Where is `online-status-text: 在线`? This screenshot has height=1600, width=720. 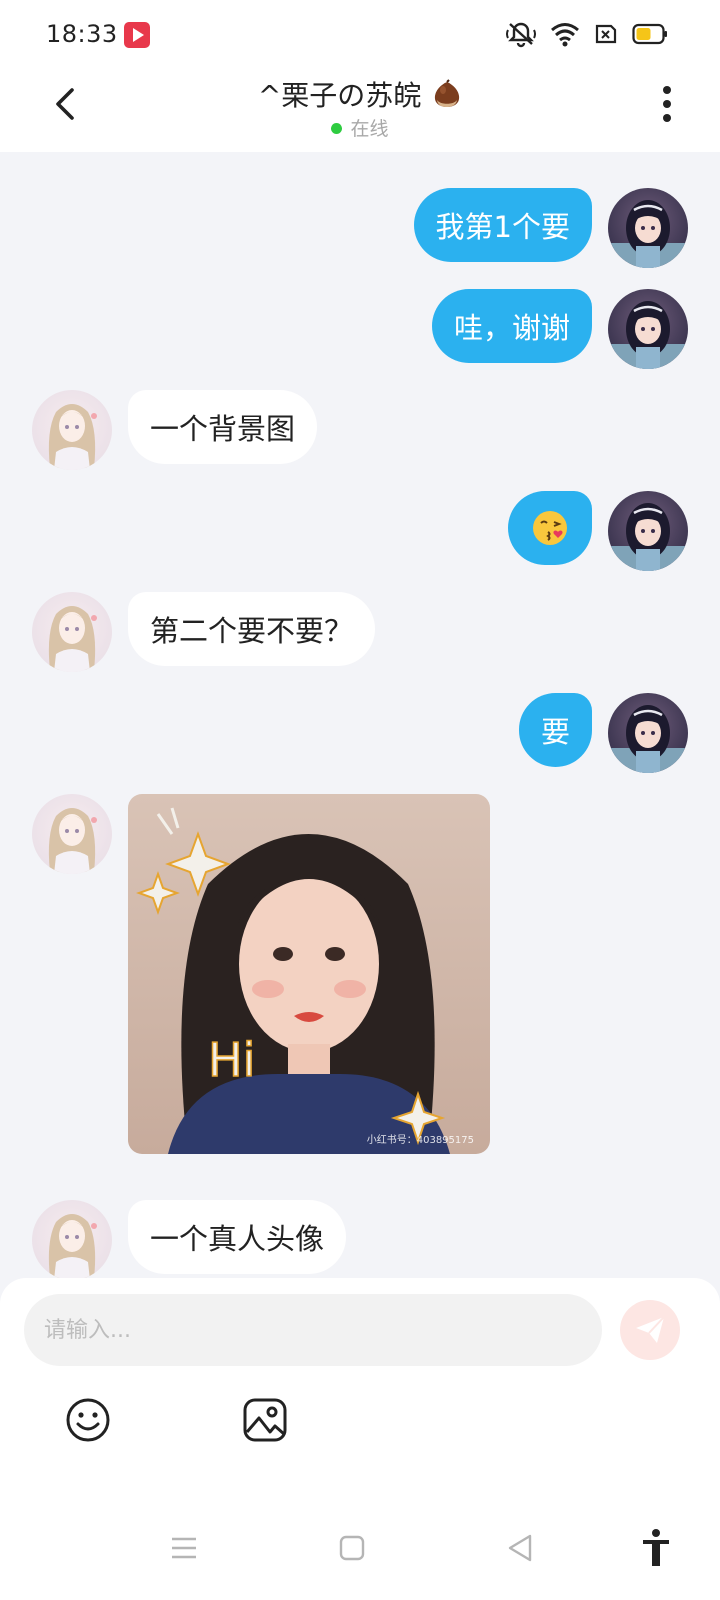 online-status-text: 在线 is located at coordinates (369, 129).